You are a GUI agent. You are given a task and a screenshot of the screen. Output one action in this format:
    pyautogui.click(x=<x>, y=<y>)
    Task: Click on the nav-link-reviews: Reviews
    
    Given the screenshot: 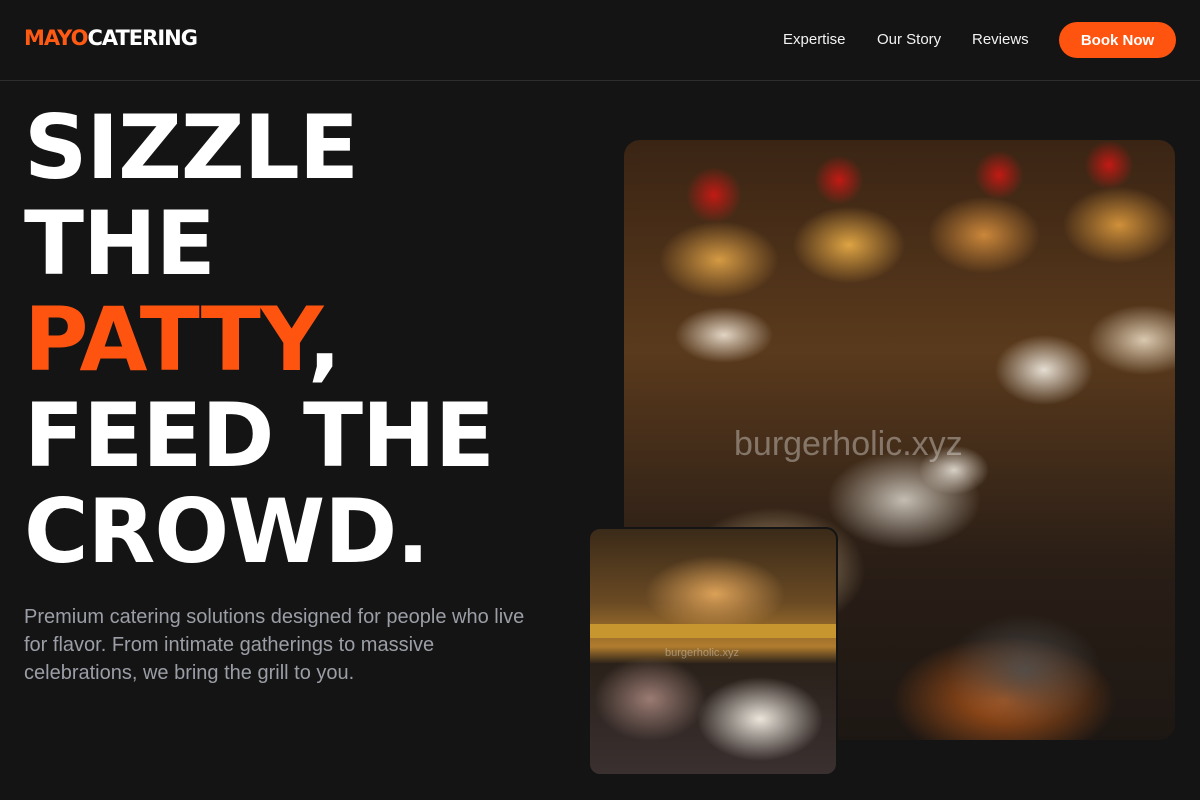 What is the action you would take?
    pyautogui.click(x=1000, y=39)
    